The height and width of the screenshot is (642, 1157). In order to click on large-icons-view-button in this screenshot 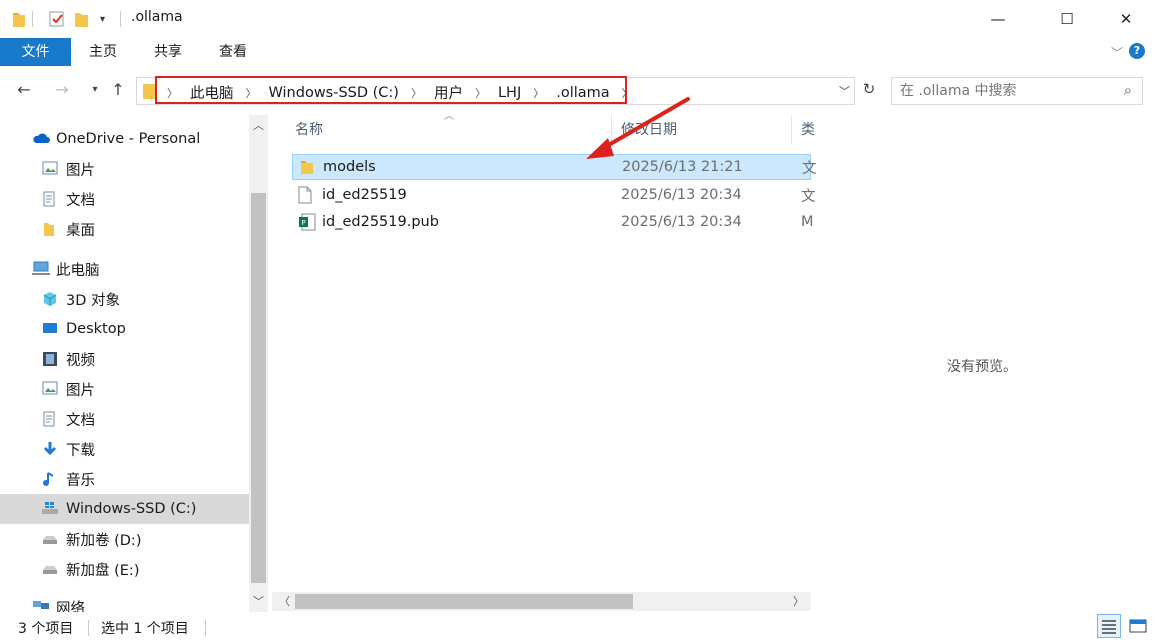, I will do `click(1138, 626)`.